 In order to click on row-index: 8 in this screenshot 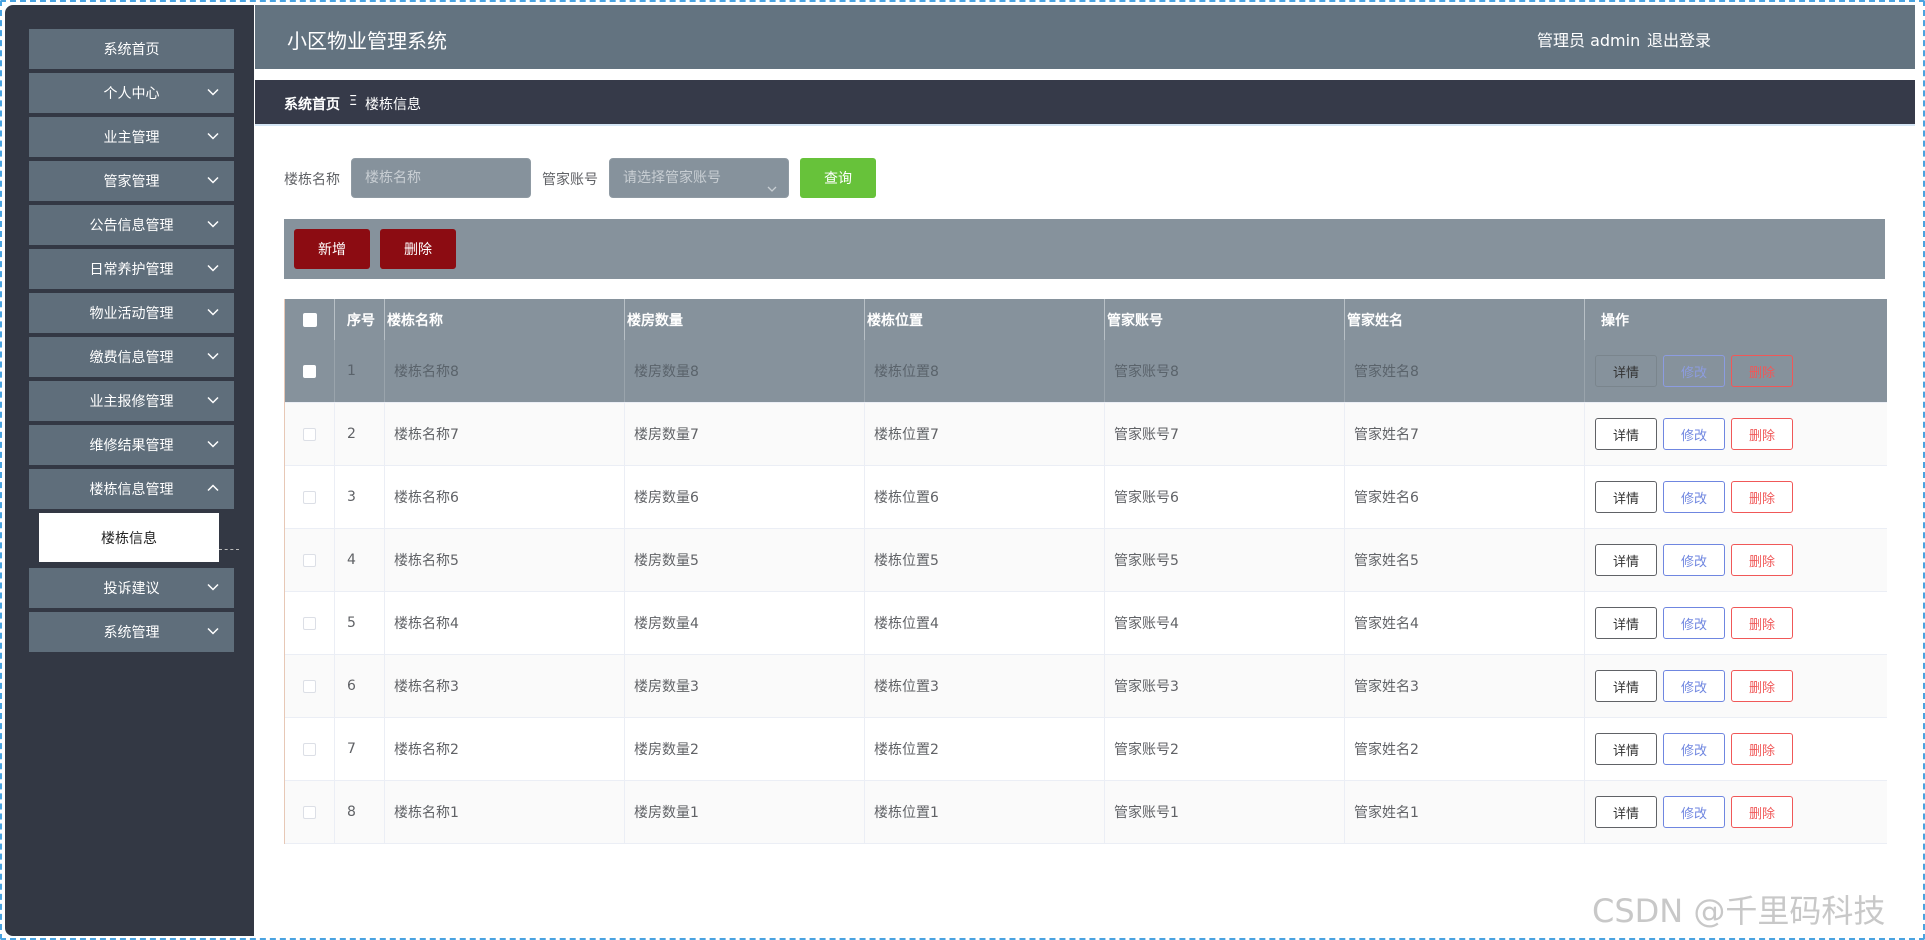, I will do `click(360, 812)`.